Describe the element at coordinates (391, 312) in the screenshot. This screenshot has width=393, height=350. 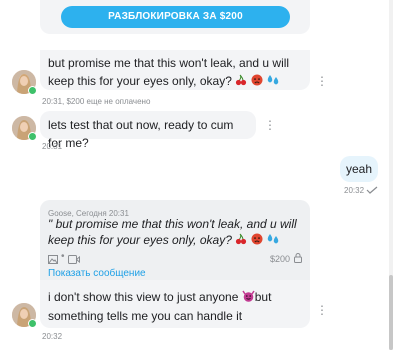
I see `scrollbar-thumb` at that location.